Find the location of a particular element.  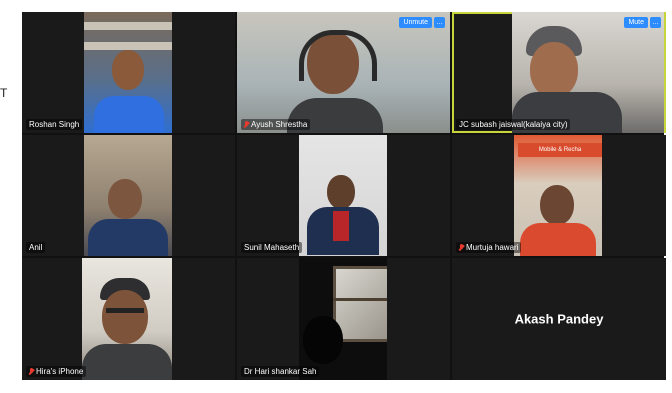

participant-video: Mobile & Recha is located at coordinates (558, 195).